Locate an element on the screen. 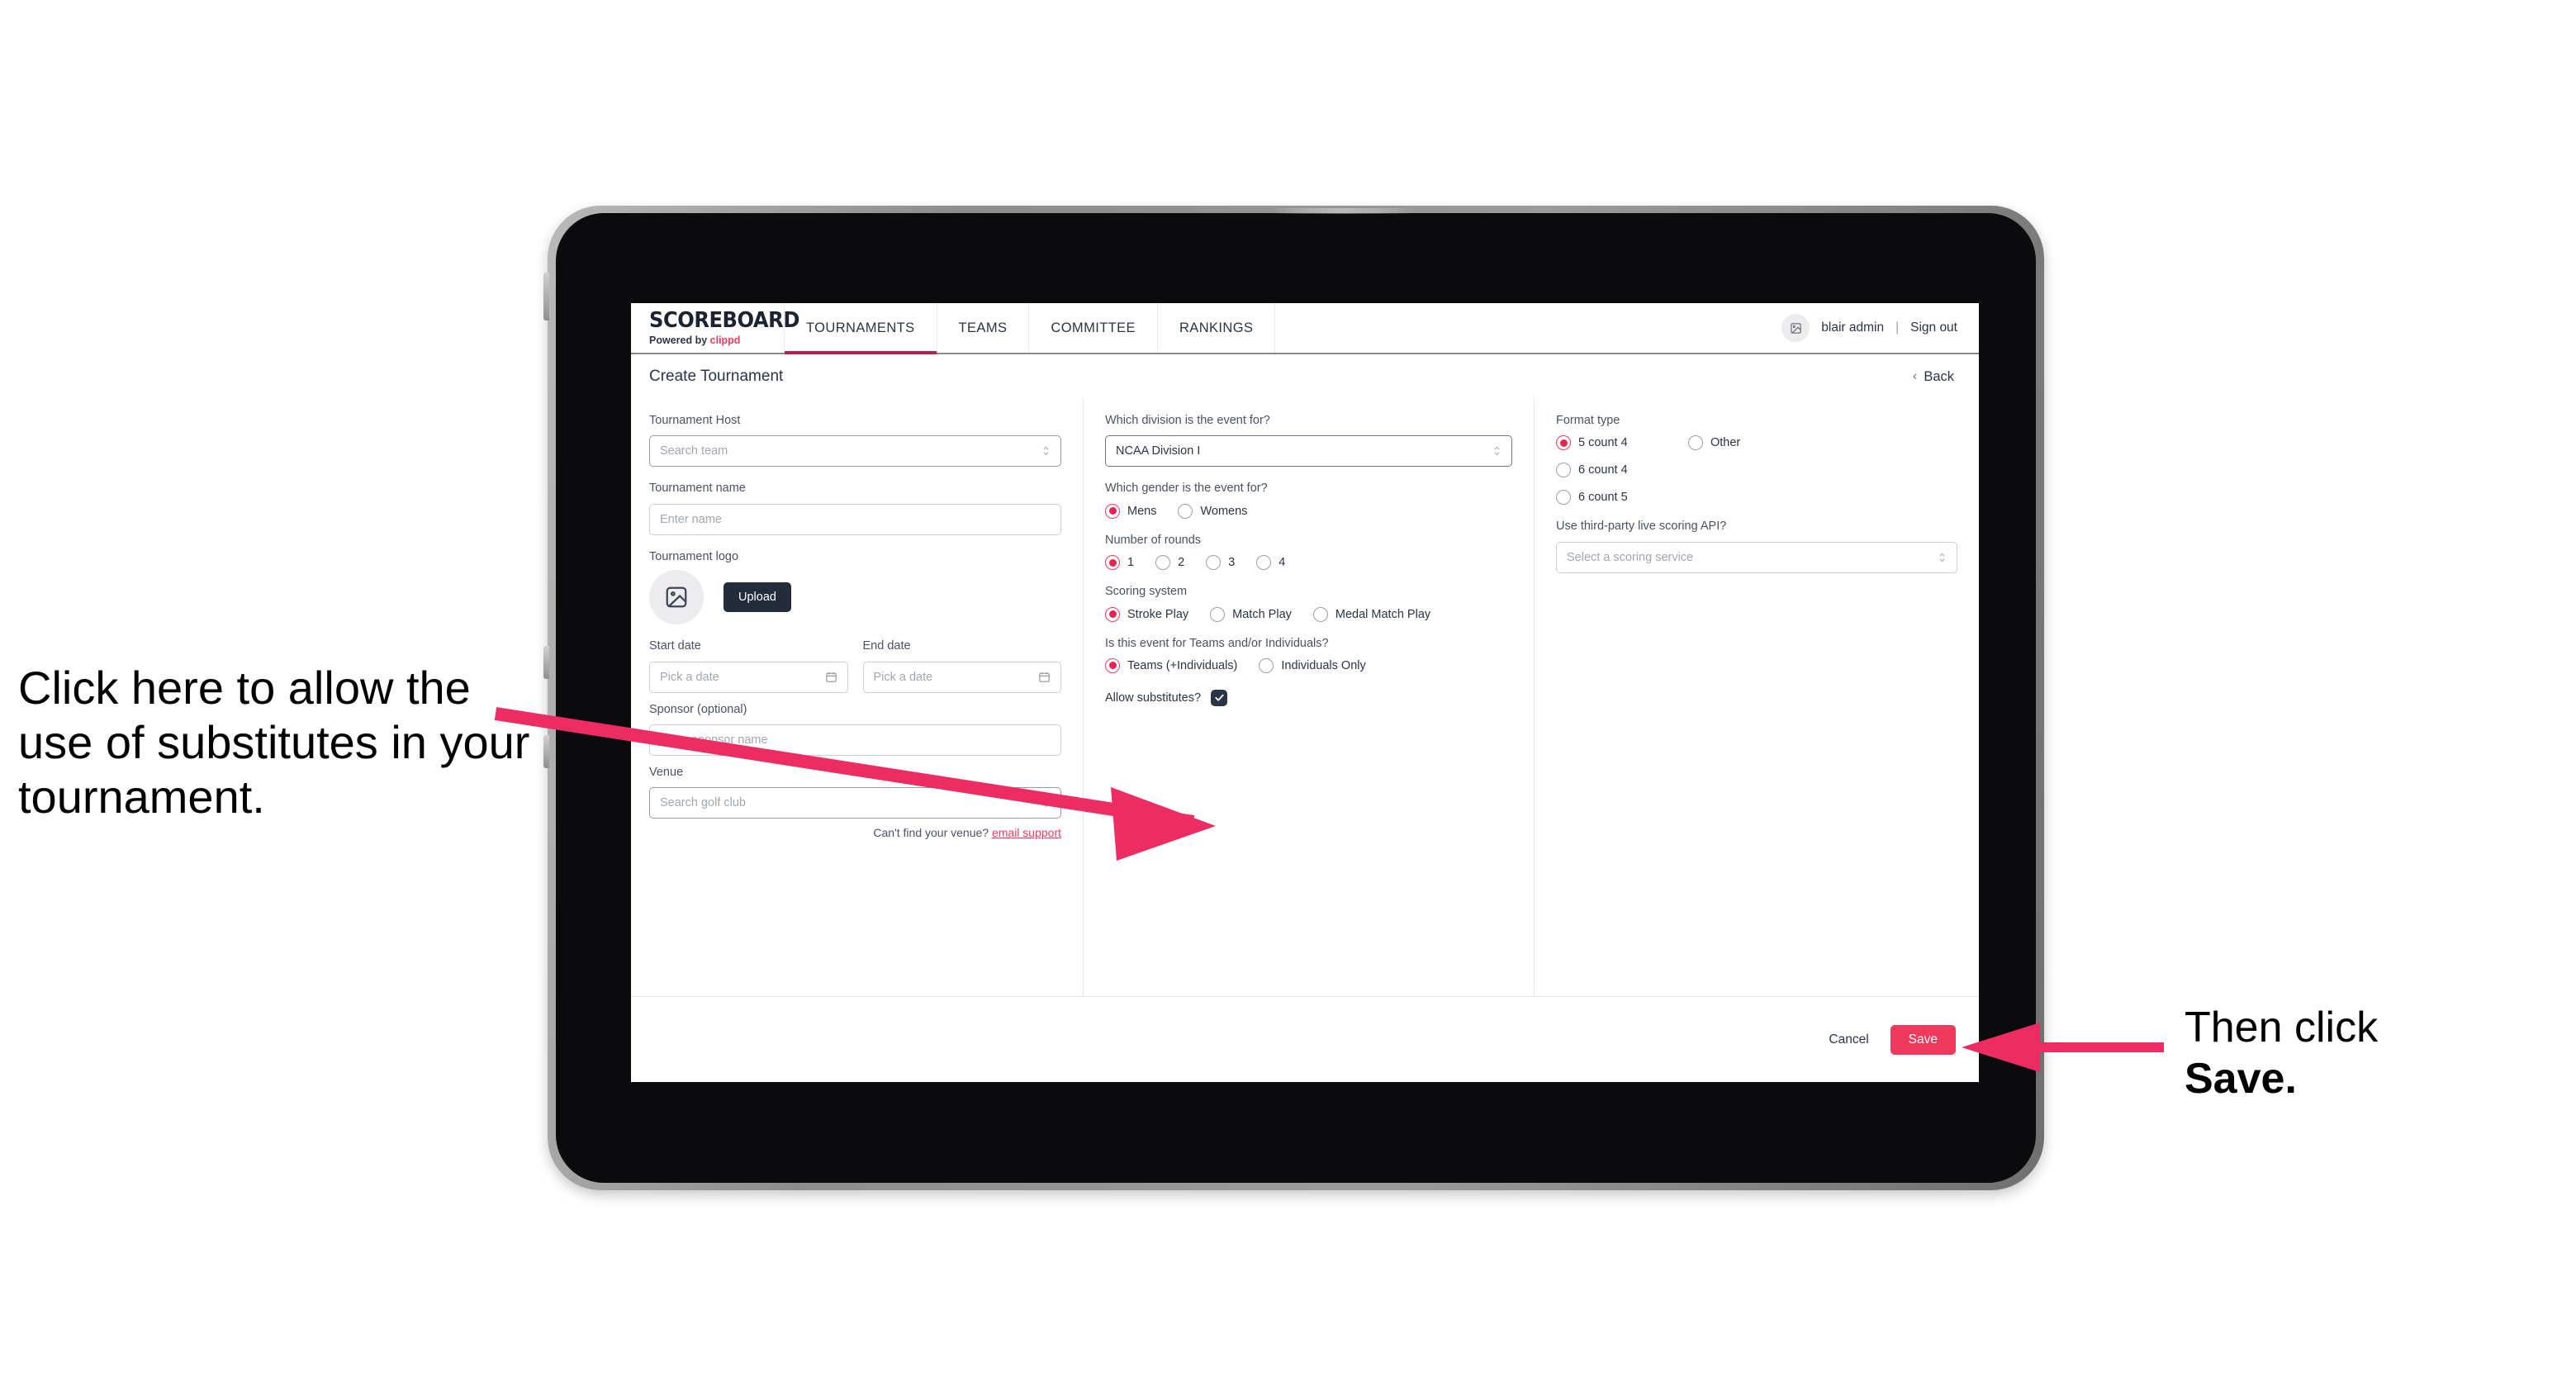 The height and width of the screenshot is (1386, 2576). format-option-6-count-4: 6 count 4 is located at coordinates (1611, 470).